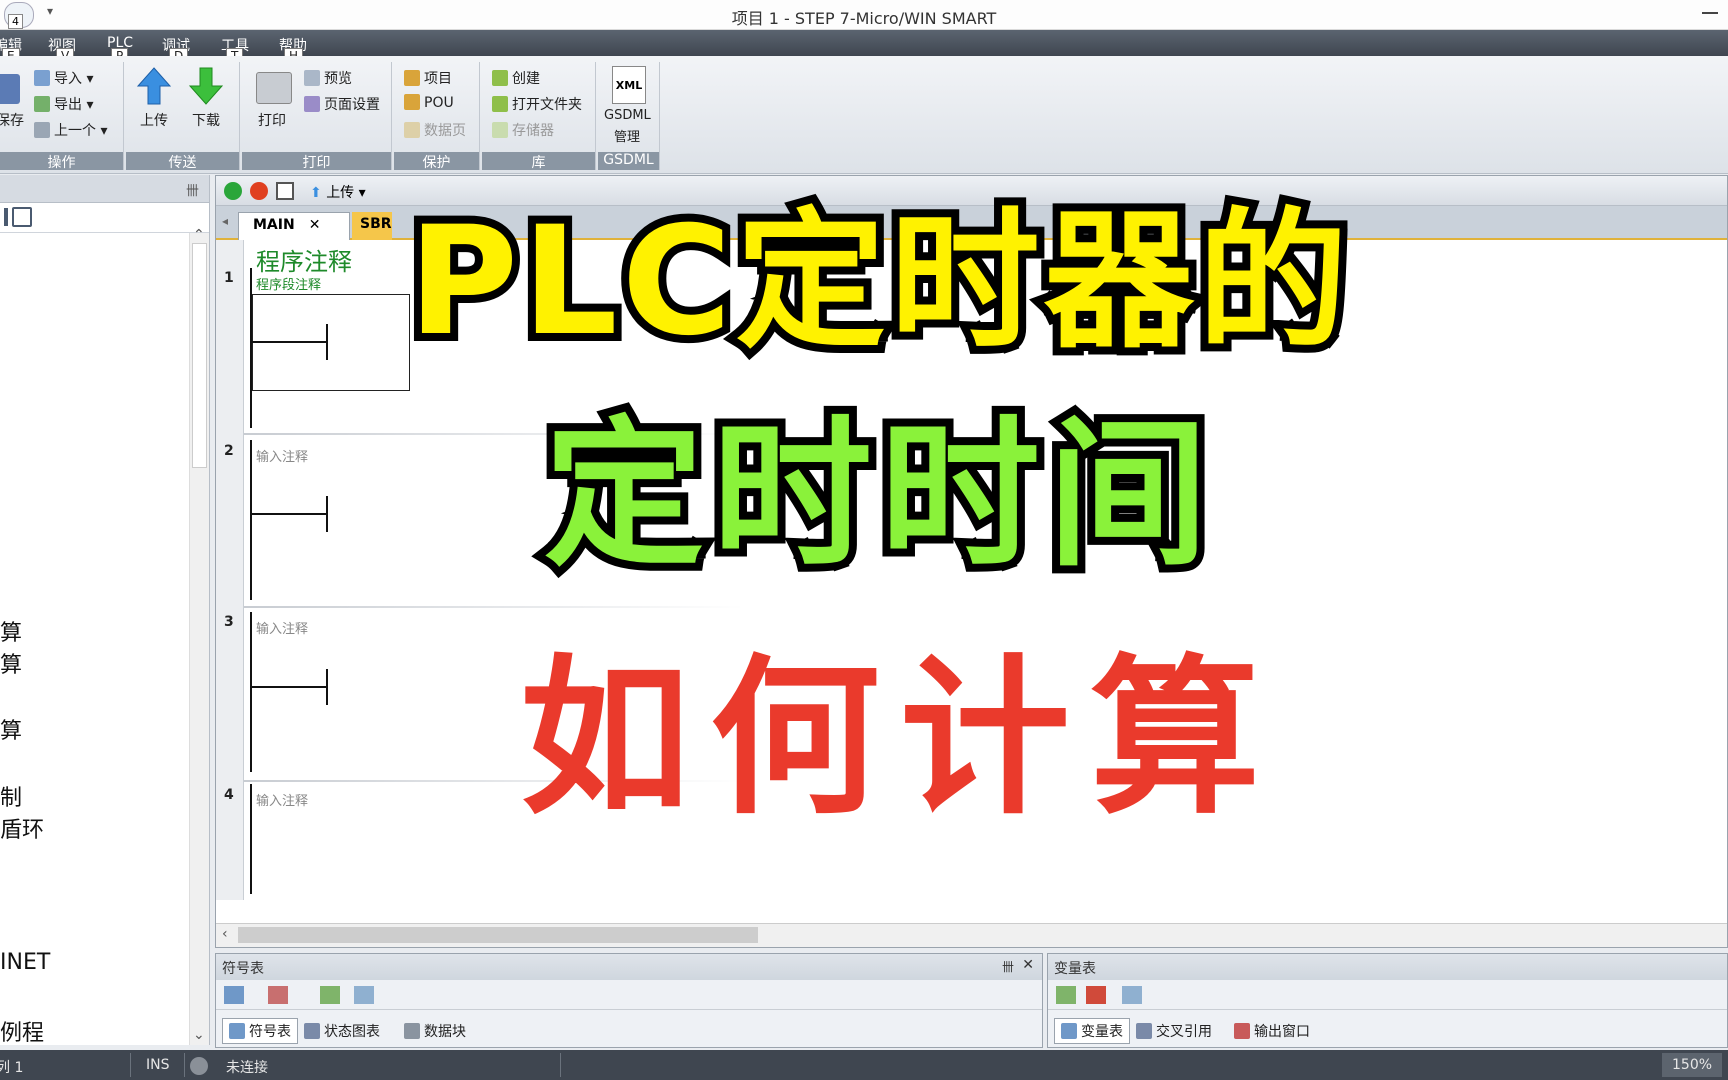 The width and height of the screenshot is (1728, 1080). Describe the element at coordinates (899, 739) in the screenshot. I see `overlay-title-line-3: 如何计算` at that location.